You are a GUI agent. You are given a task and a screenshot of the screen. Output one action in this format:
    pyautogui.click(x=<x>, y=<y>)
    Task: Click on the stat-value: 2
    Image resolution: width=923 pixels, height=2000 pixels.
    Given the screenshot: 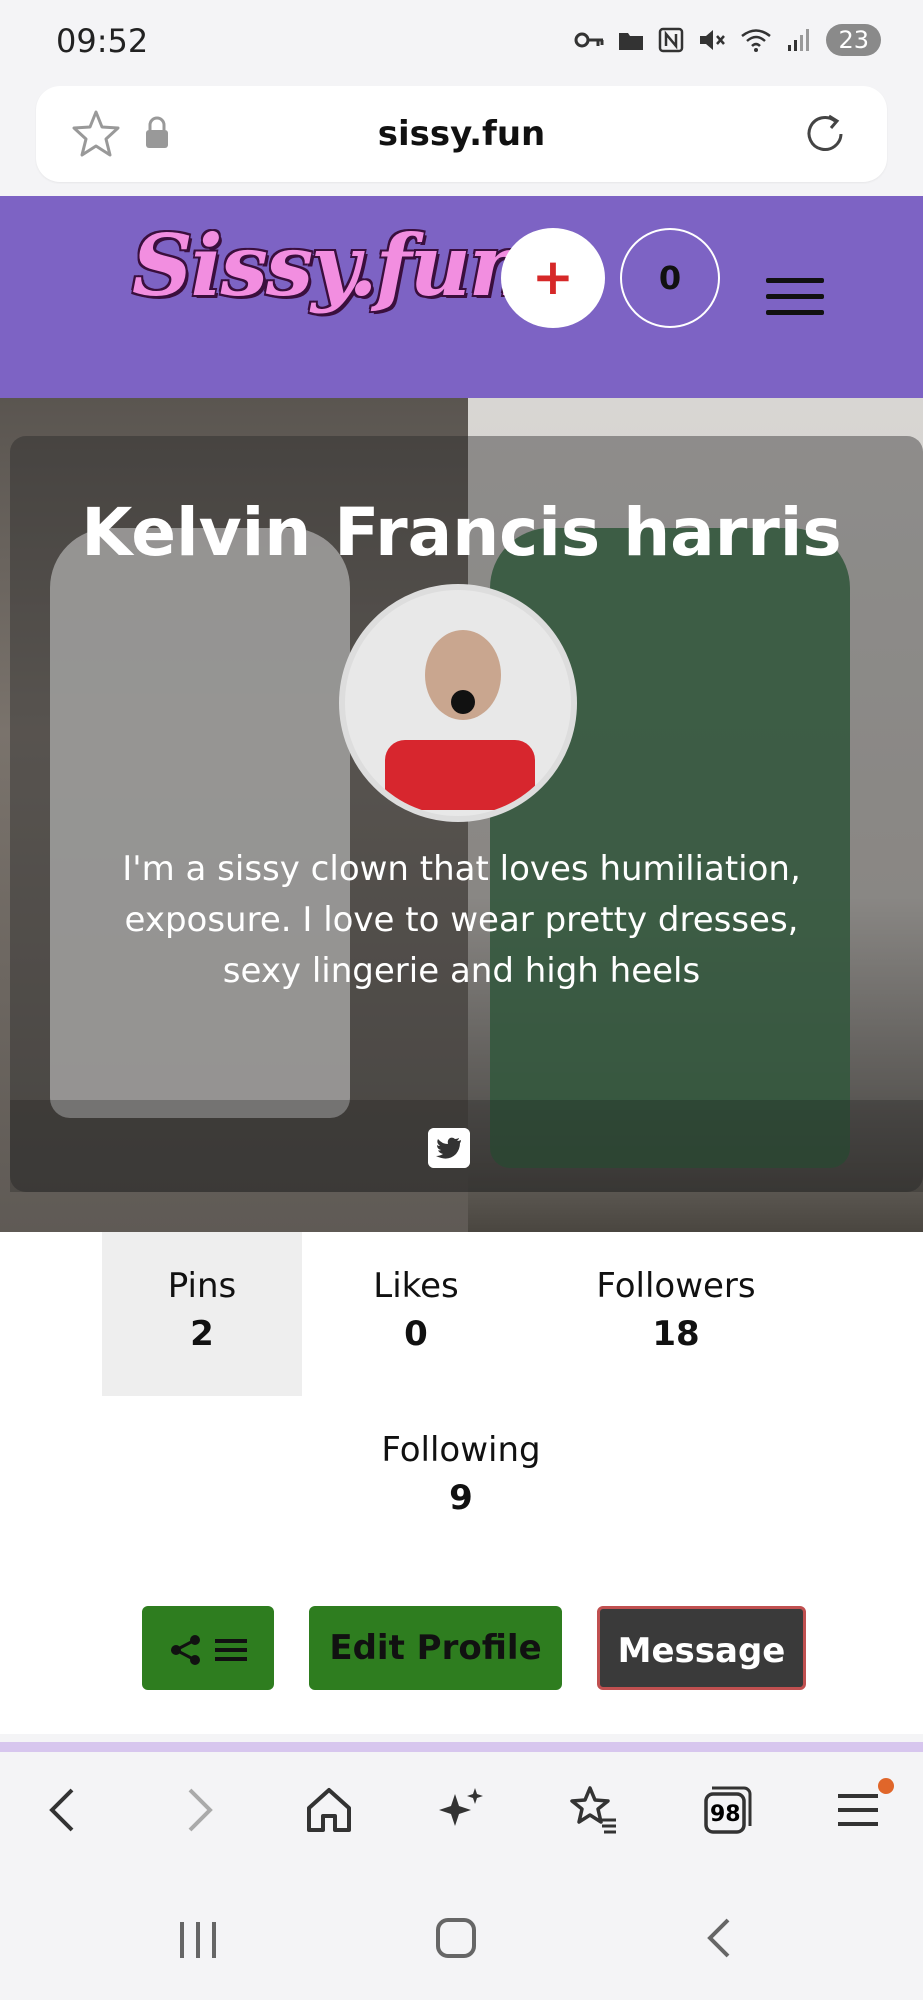 What is the action you would take?
    pyautogui.click(x=202, y=1334)
    